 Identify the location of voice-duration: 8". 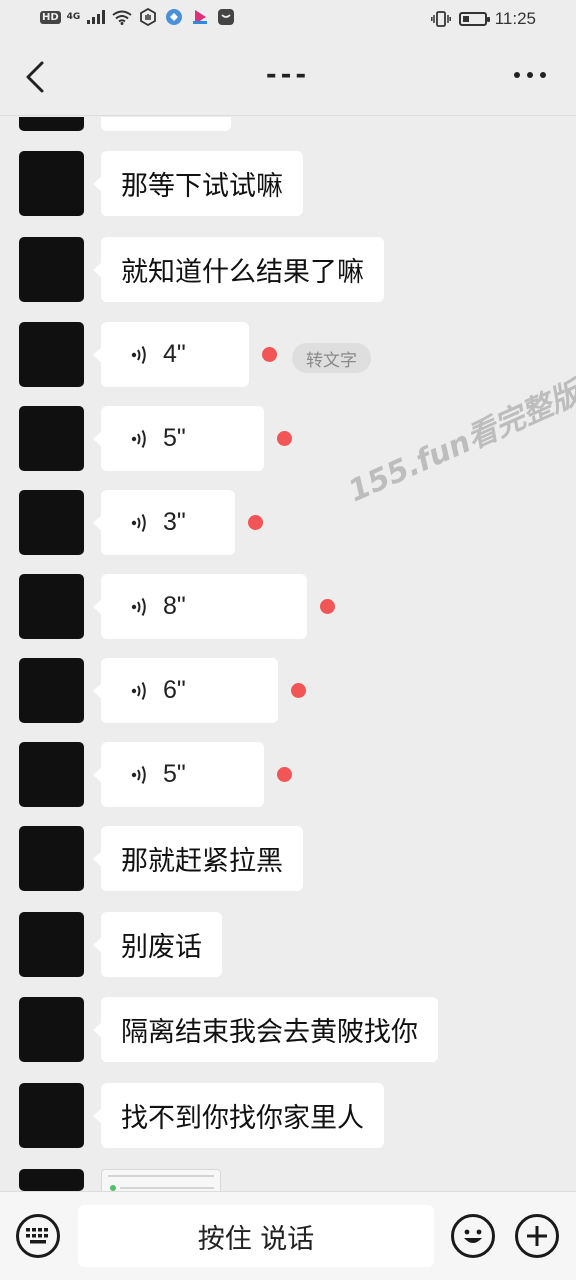
(174, 606).